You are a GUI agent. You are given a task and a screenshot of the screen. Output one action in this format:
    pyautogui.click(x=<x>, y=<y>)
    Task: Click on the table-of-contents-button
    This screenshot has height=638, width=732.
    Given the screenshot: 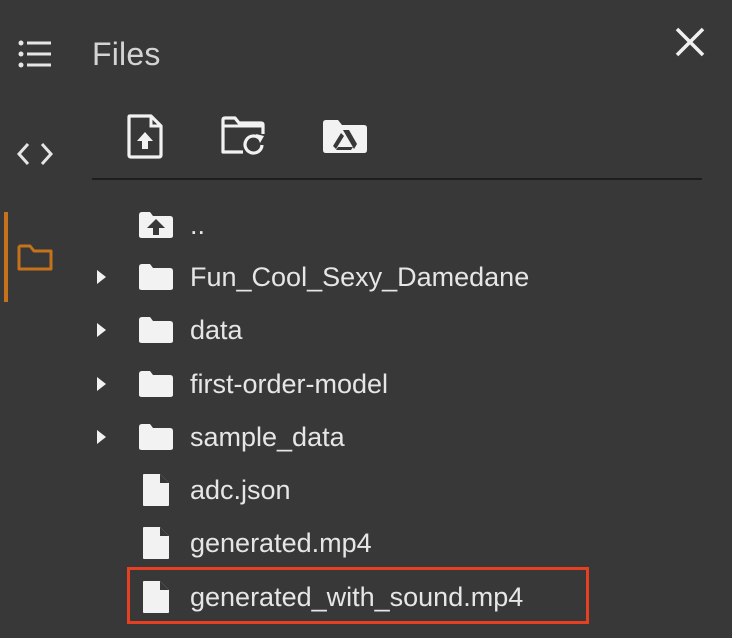 What is the action you would take?
    pyautogui.click(x=35, y=54)
    